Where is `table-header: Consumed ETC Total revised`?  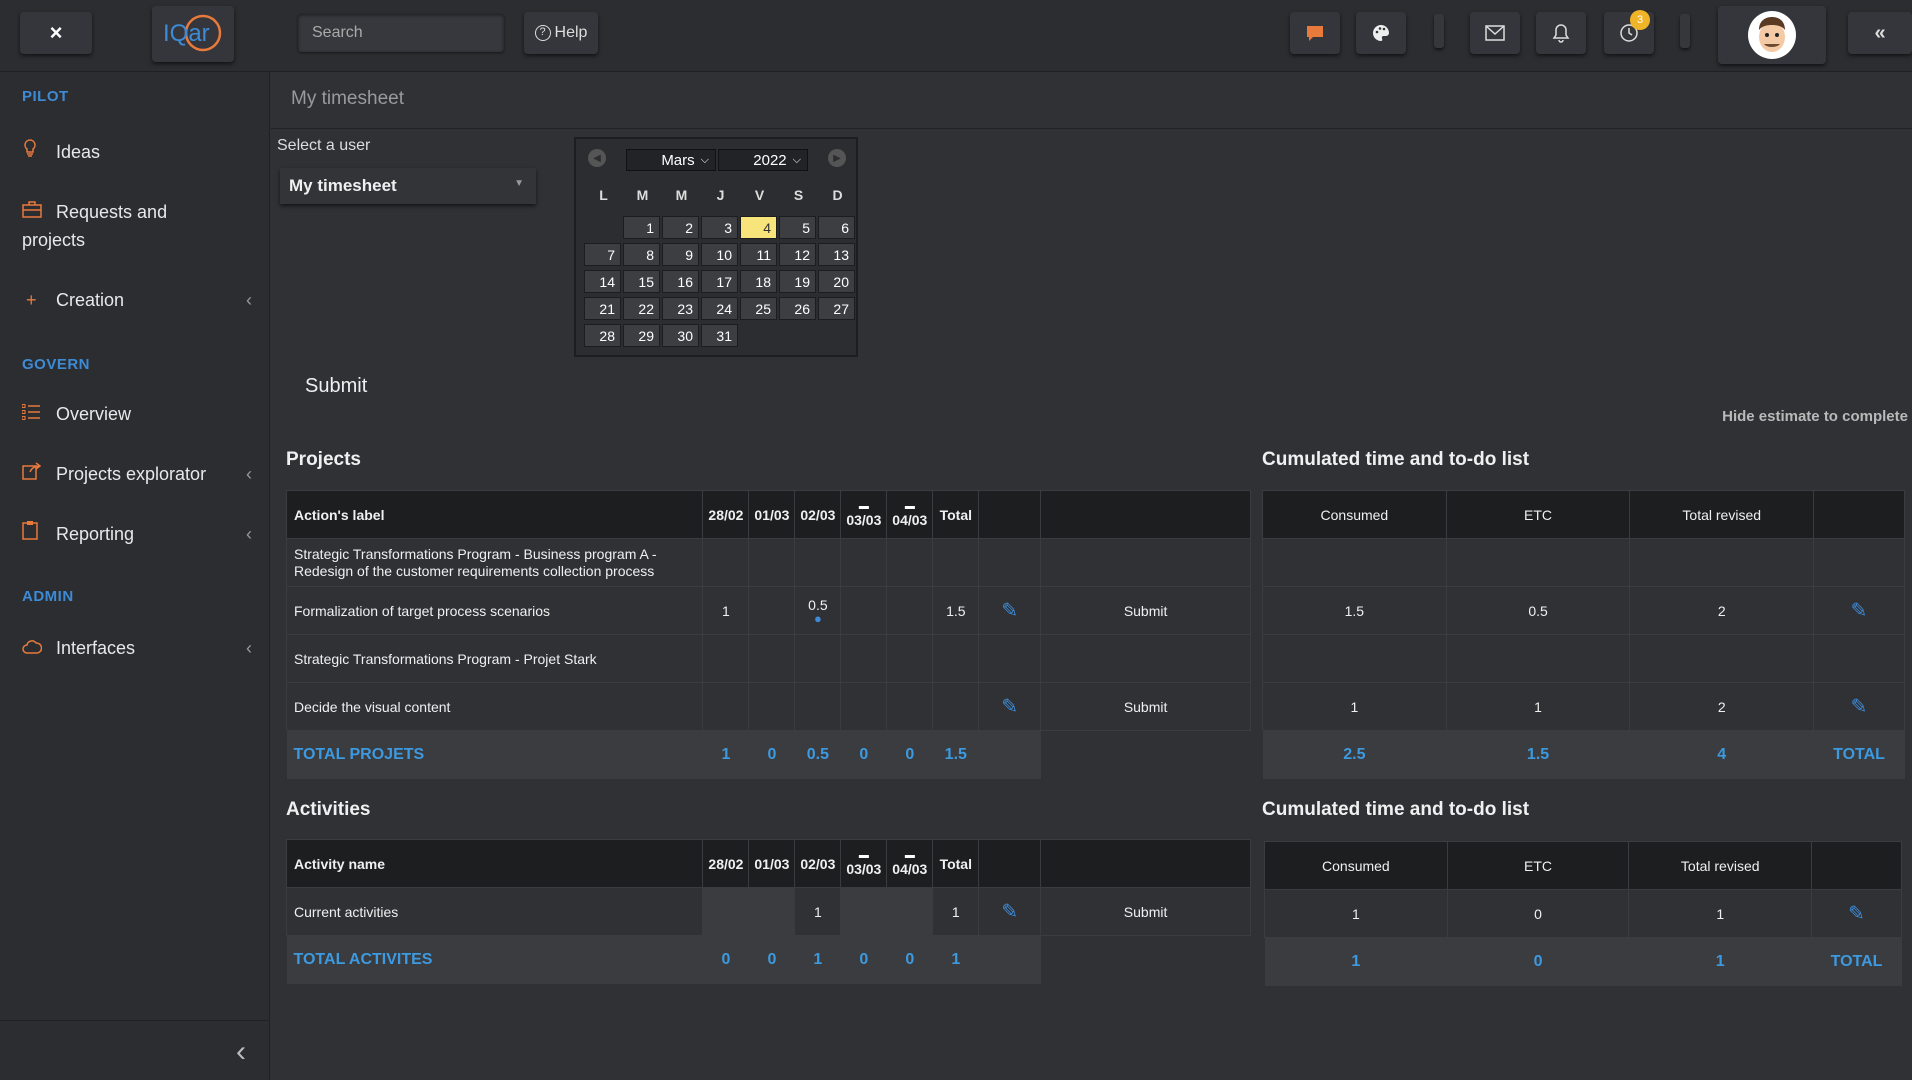 table-header: Consumed ETC Total revised is located at coordinates (1583, 865).